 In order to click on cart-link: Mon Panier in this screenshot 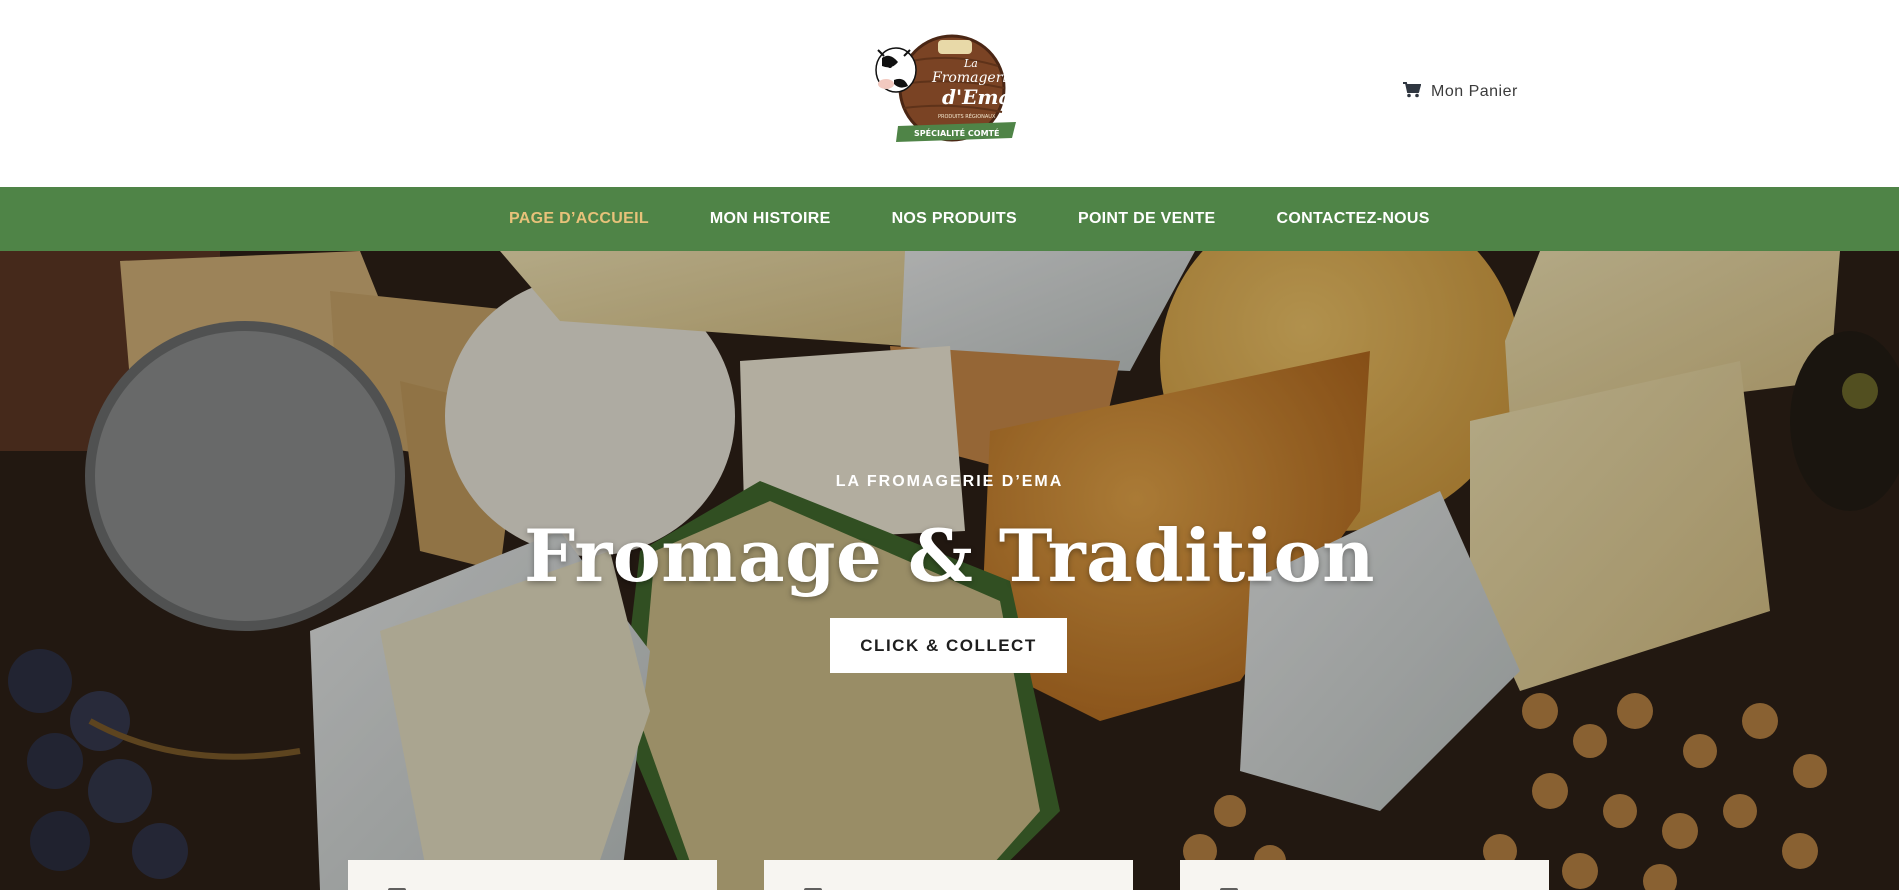, I will do `click(1460, 92)`.